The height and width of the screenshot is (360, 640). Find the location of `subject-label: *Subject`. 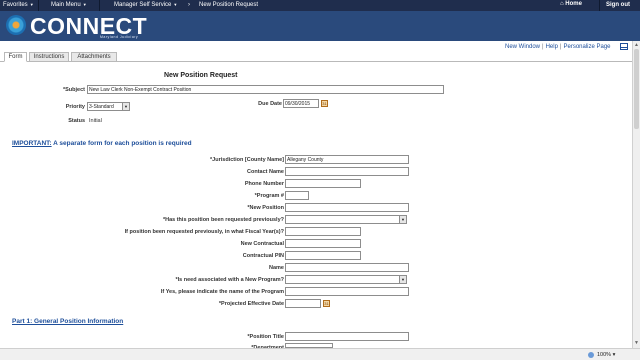

subject-label: *Subject is located at coordinates (73, 90).